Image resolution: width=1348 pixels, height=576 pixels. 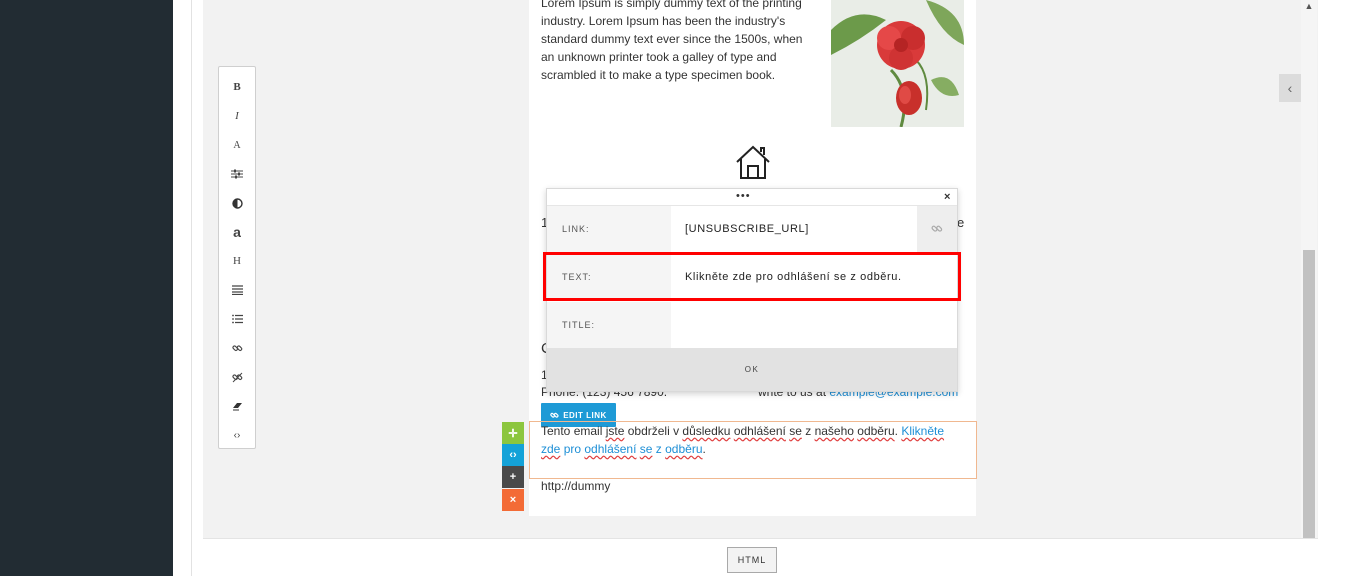 What do you see at coordinates (706, 431) in the screenshot?
I see `unsub-word: důsledku` at bounding box center [706, 431].